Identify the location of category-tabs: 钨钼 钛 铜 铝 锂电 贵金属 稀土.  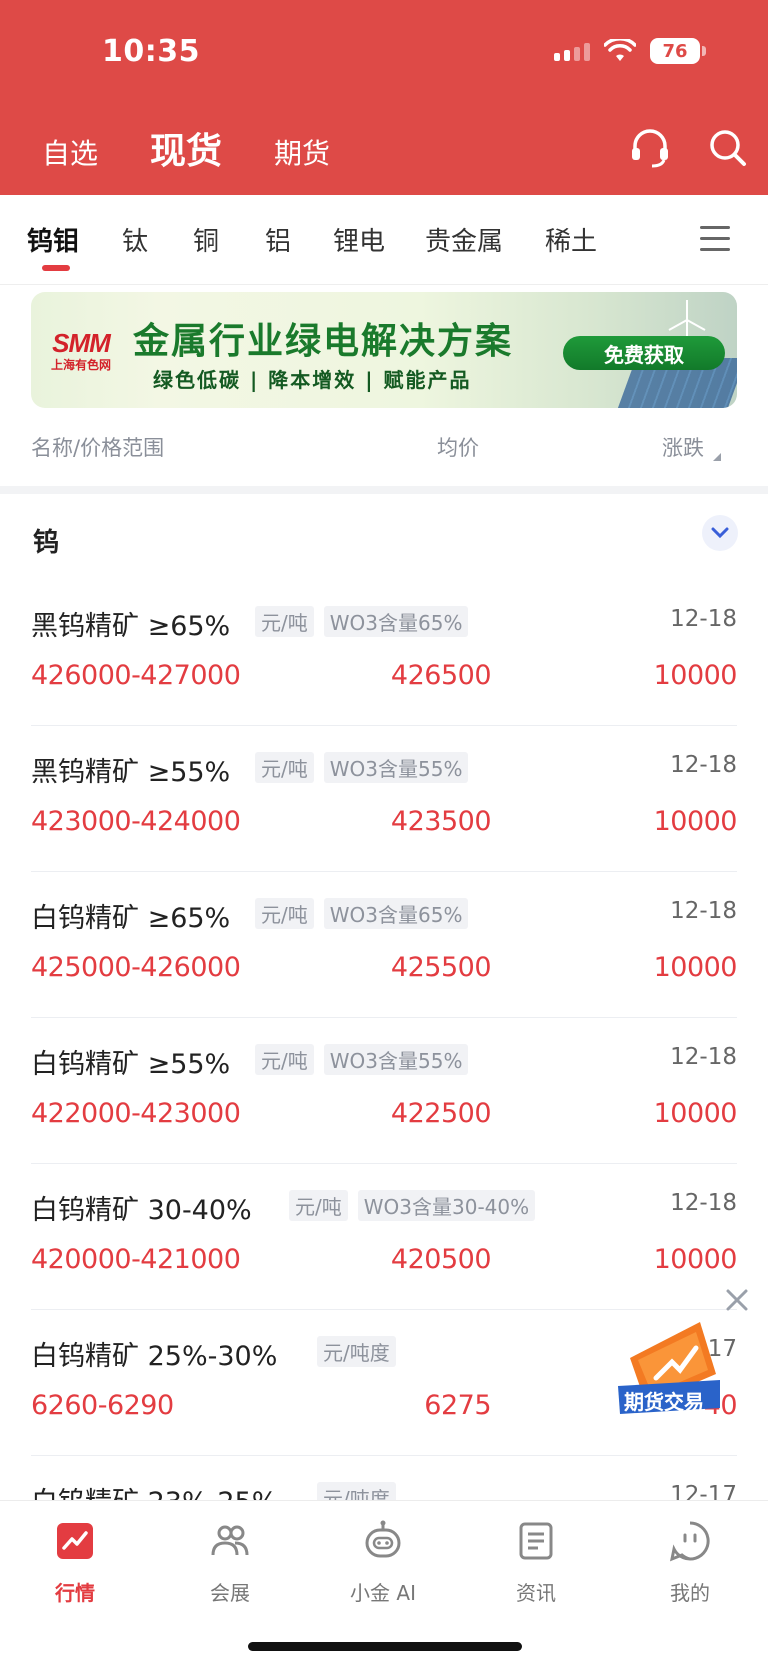
(384, 240).